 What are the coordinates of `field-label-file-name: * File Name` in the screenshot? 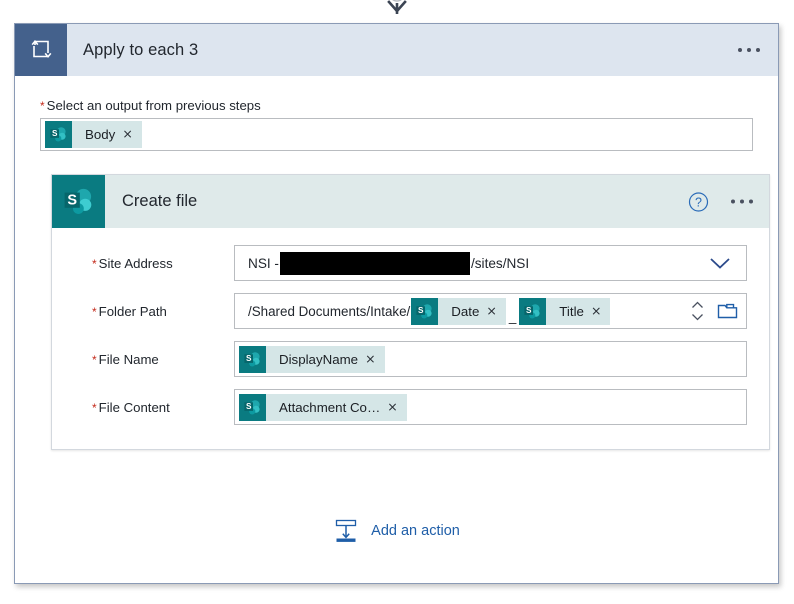 It's located at (154, 359).